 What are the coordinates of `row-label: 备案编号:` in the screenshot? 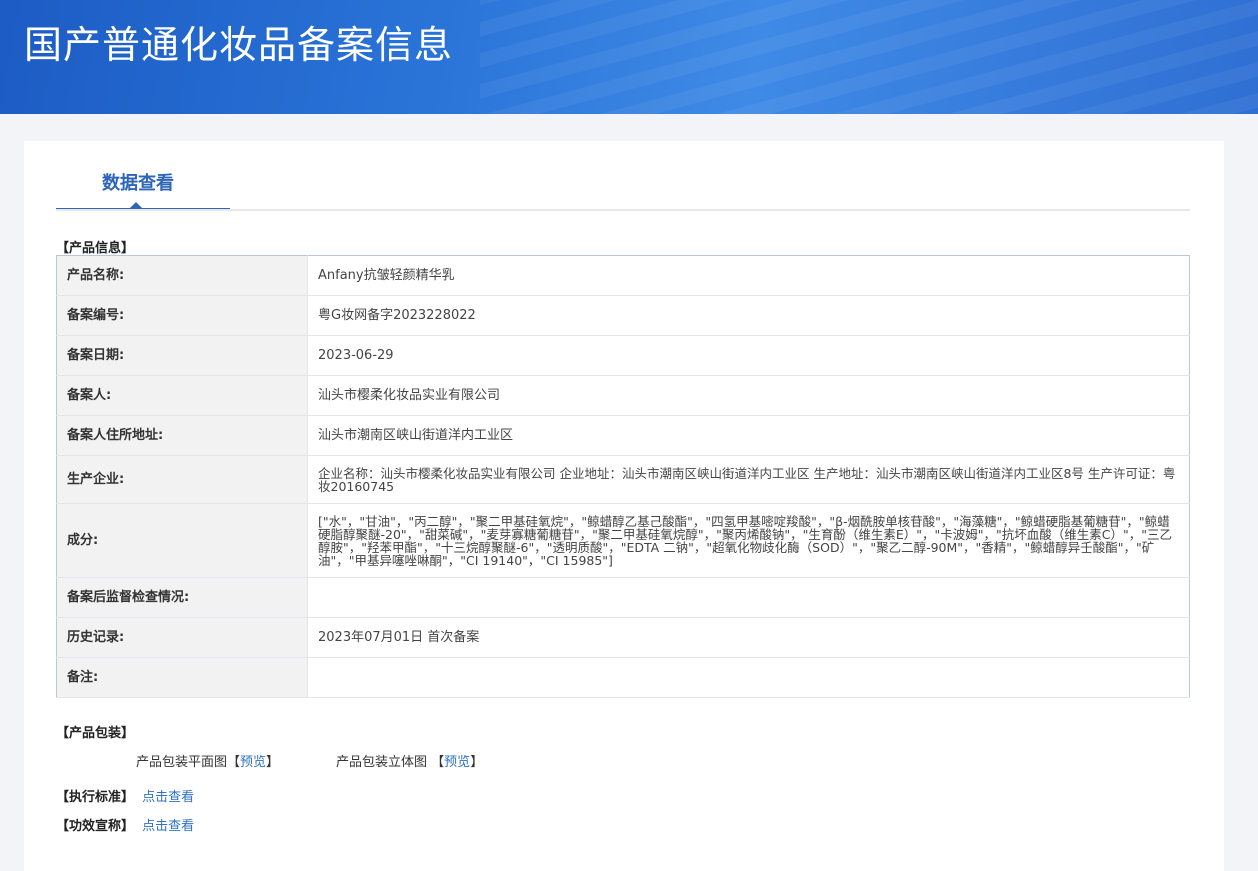 It's located at (182, 315).